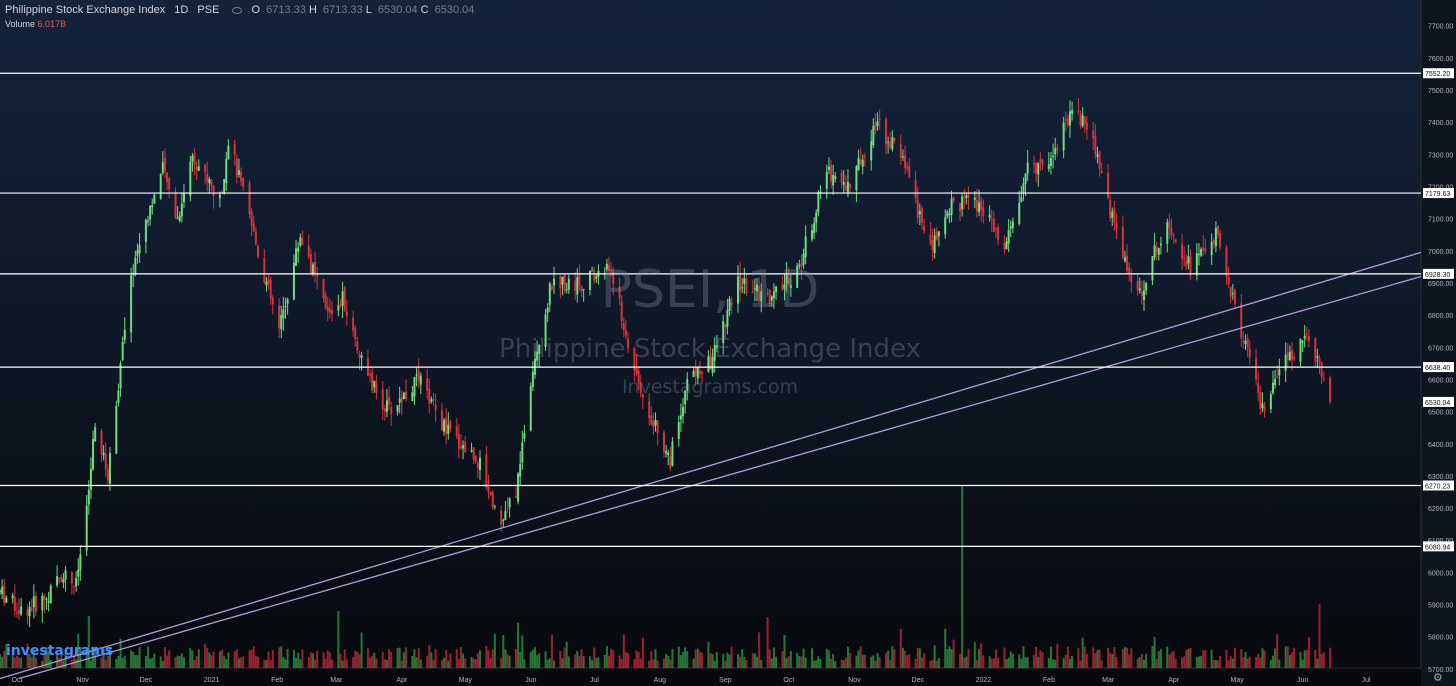 This screenshot has width=1456, height=686. What do you see at coordinates (1438, 677) in the screenshot?
I see `gear-icon: ⚙` at bounding box center [1438, 677].